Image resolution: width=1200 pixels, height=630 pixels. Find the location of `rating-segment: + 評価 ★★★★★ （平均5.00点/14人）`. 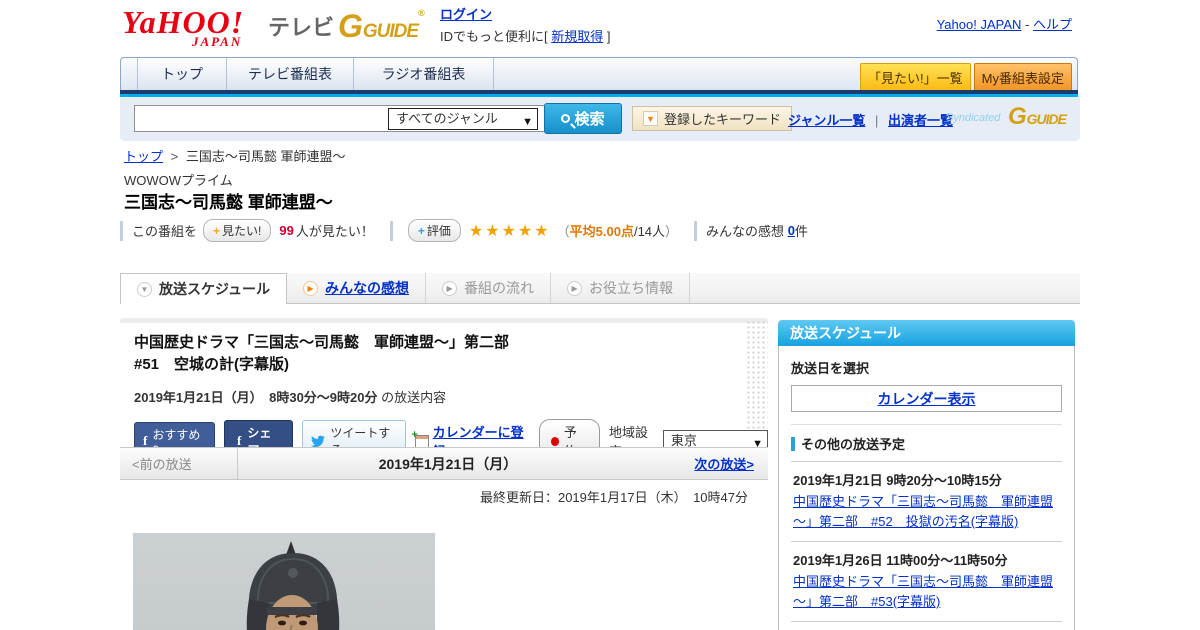

rating-segment: + 評価 ★★★★★ （平均5.00点/14人） is located at coordinates (540, 230).